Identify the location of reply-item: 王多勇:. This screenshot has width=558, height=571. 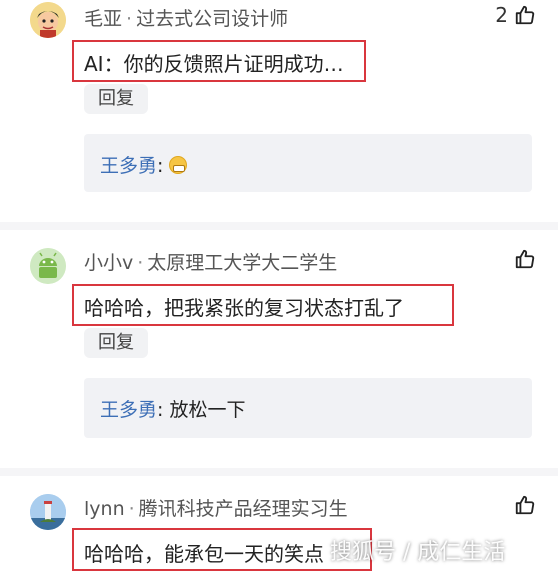
(144, 164).